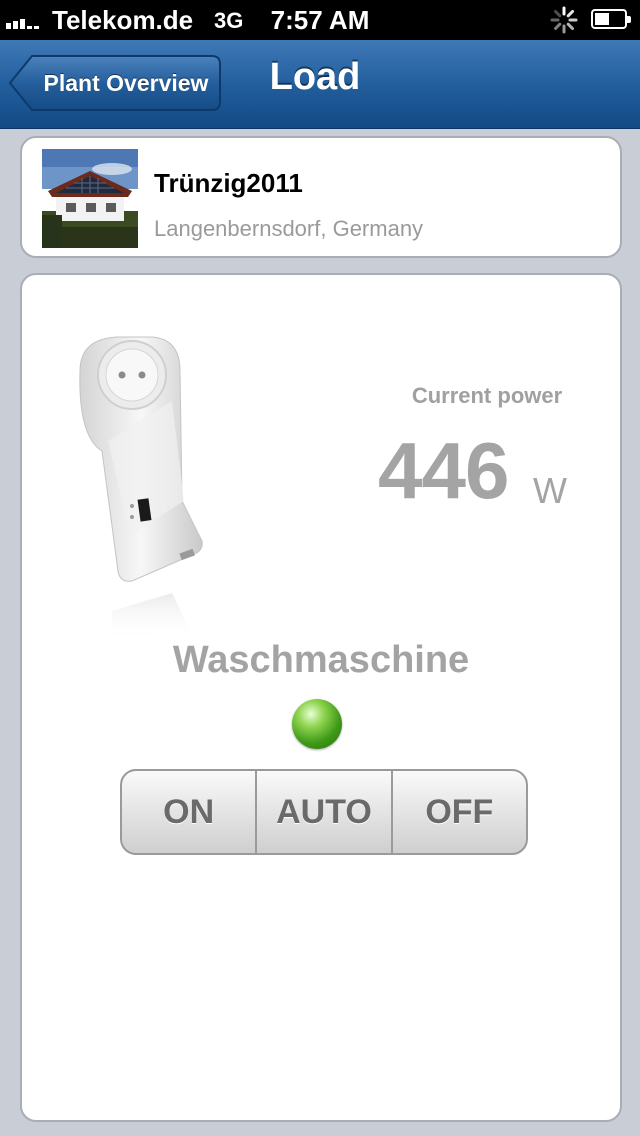 This screenshot has width=640, height=1136. What do you see at coordinates (228, 183) in the screenshot?
I see `plant-name: Trünzig2011` at bounding box center [228, 183].